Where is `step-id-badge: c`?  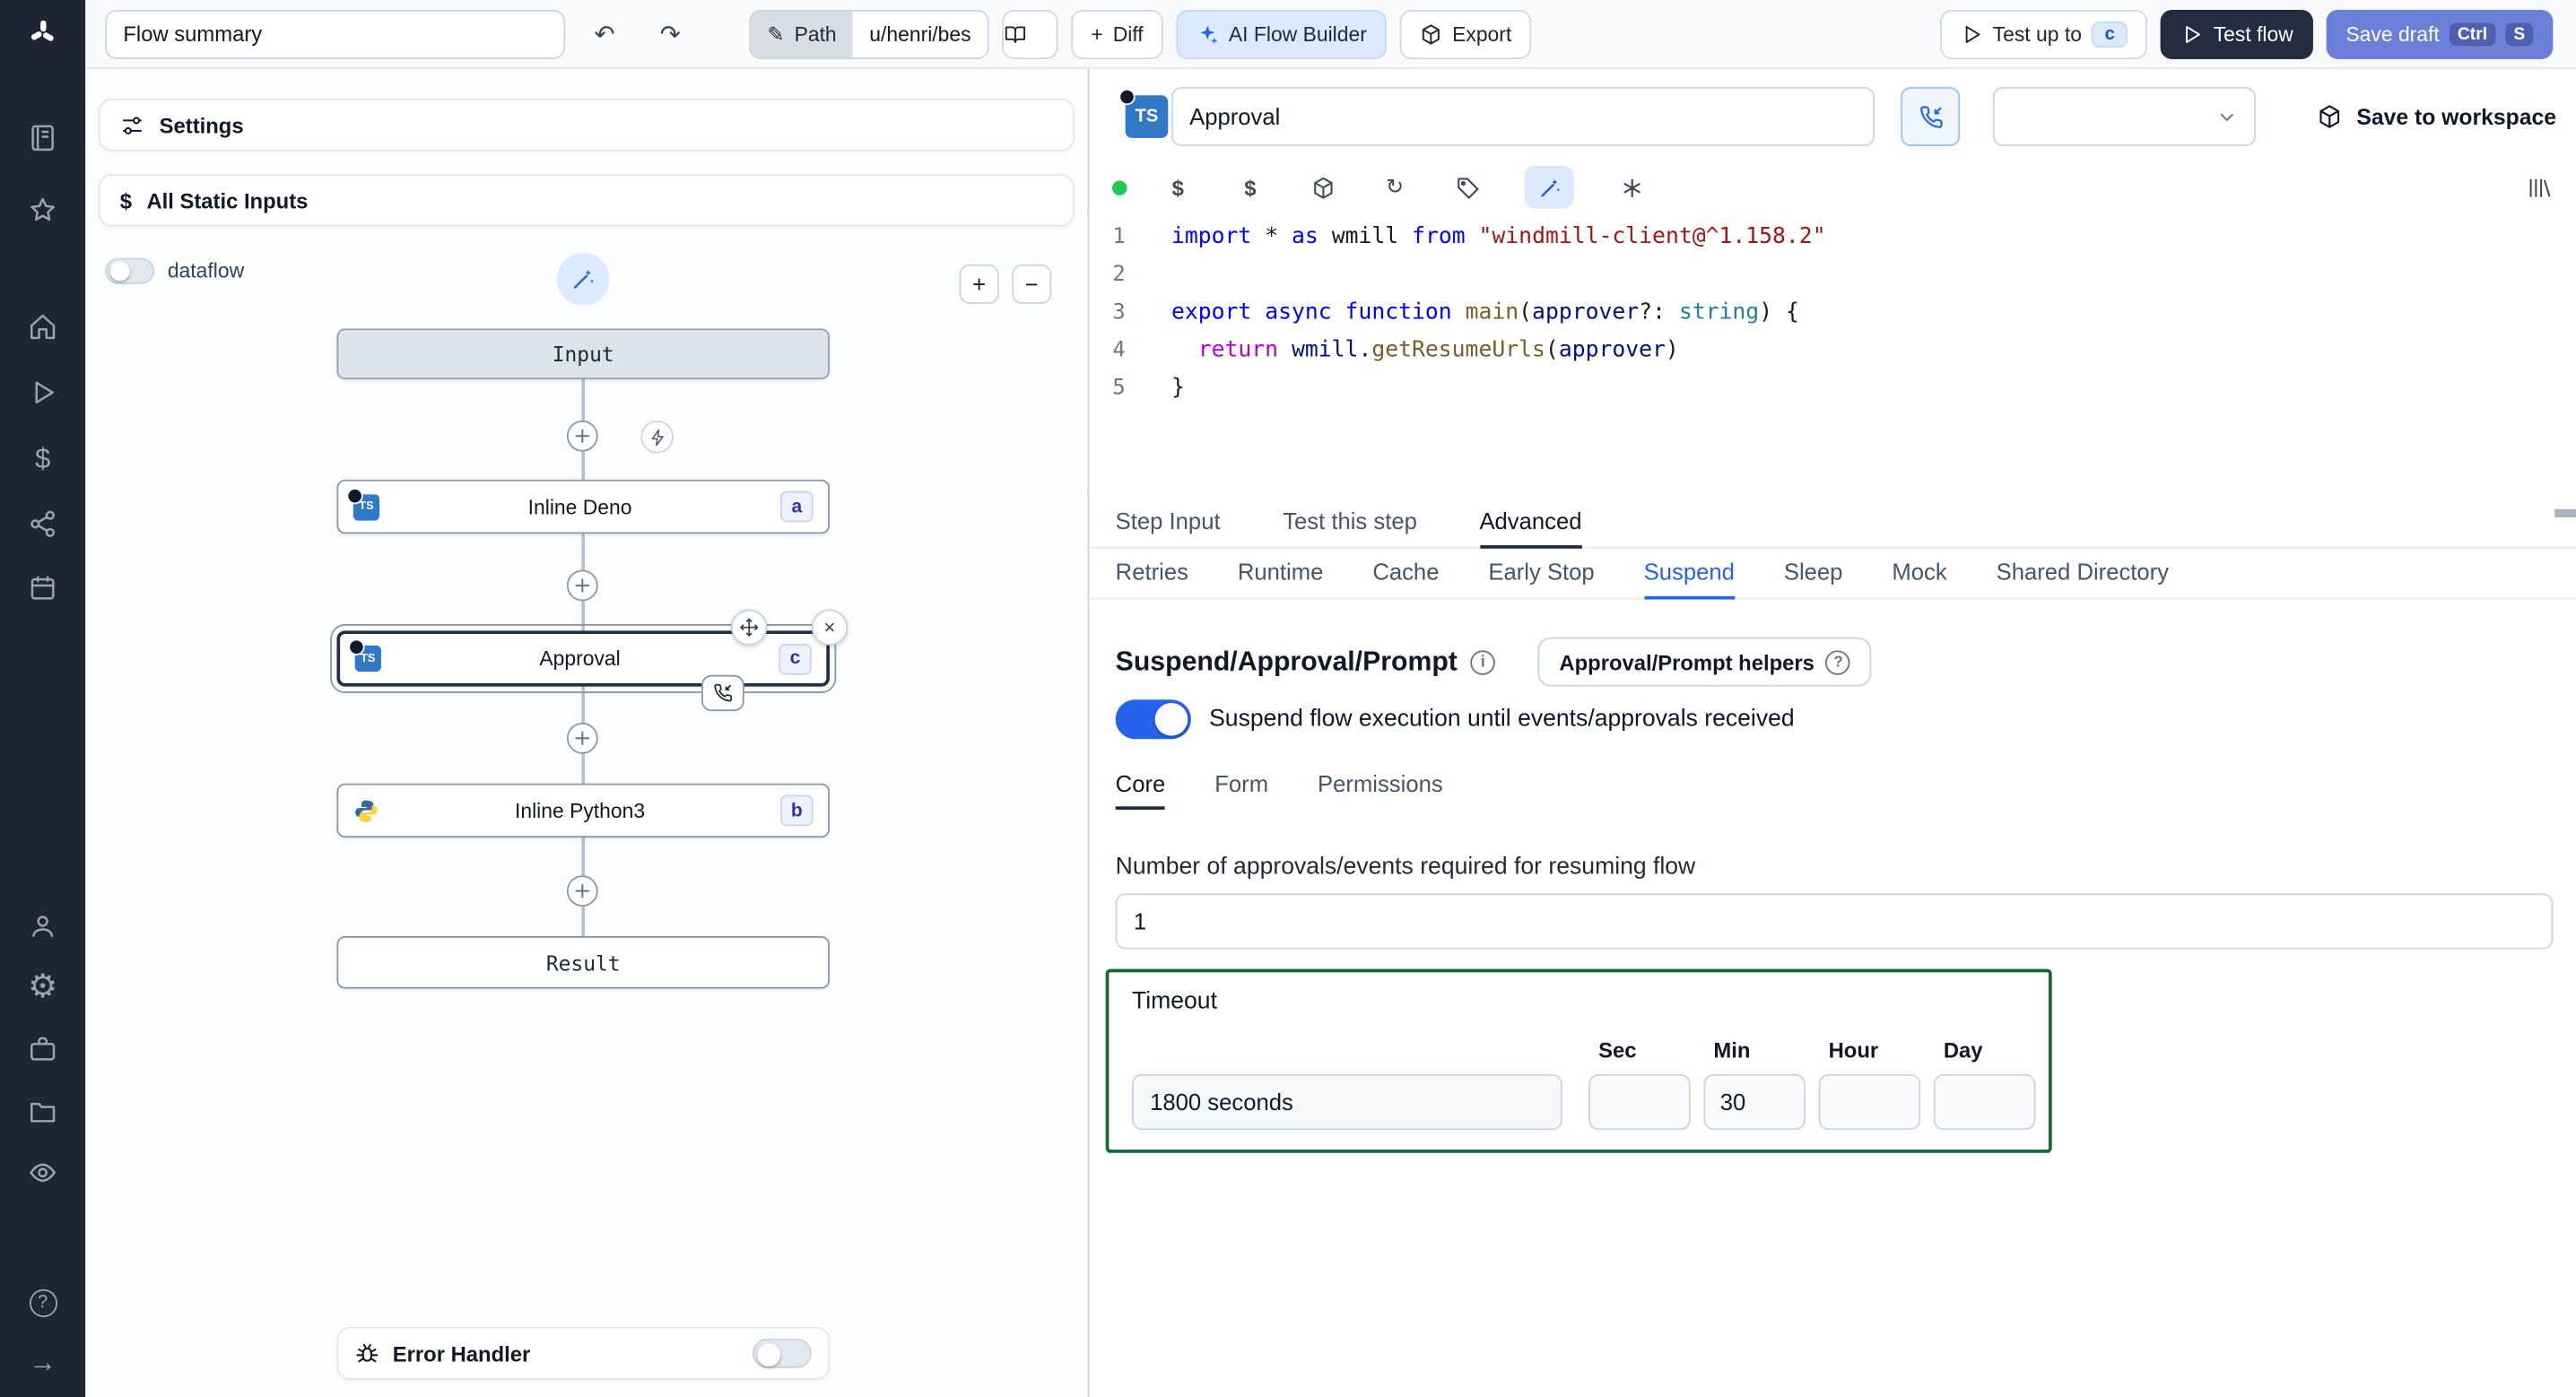 step-id-badge: c is located at coordinates (795, 658).